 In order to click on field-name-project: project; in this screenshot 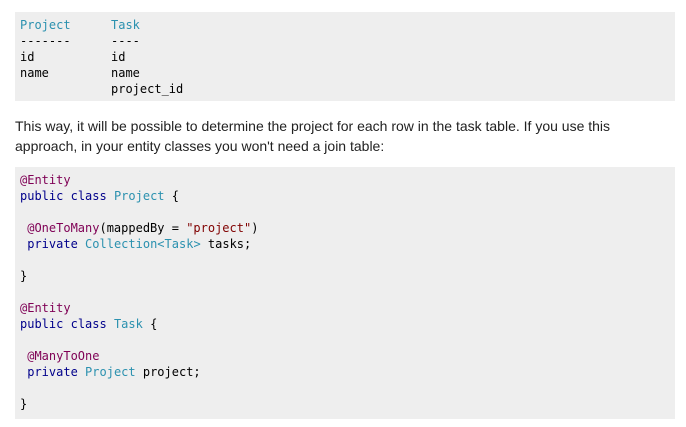, I will do `click(168, 372)`.